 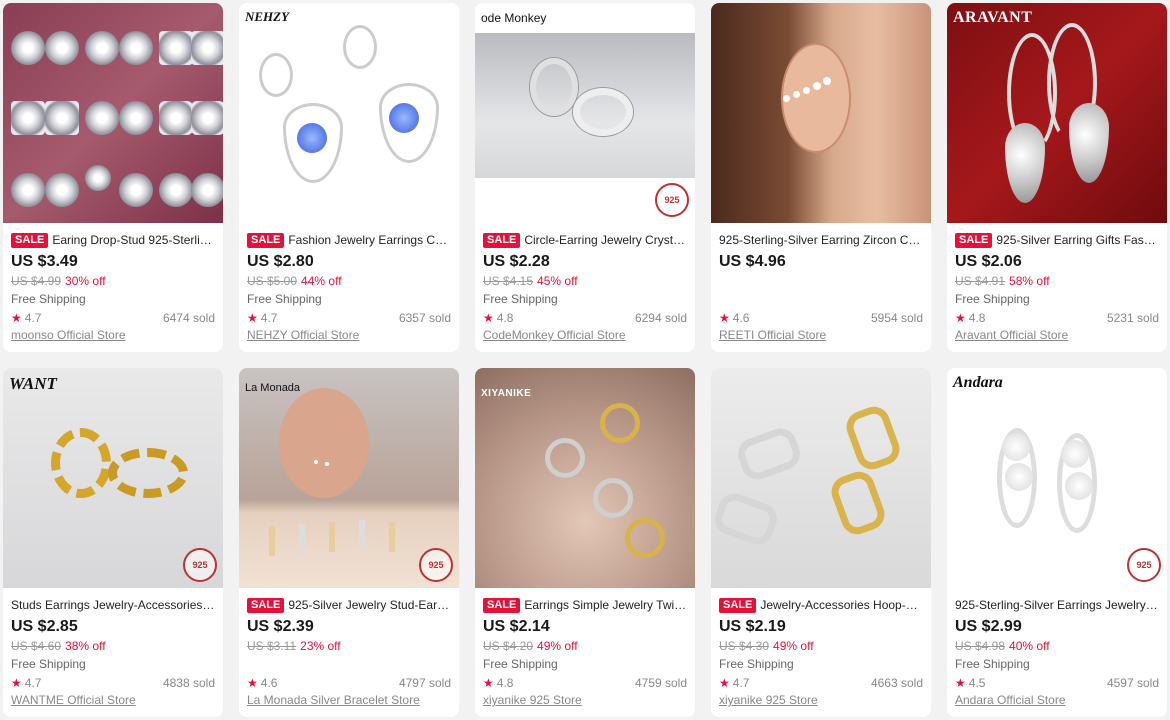 I want to click on original-price: US $4.99, so click(x=36, y=281).